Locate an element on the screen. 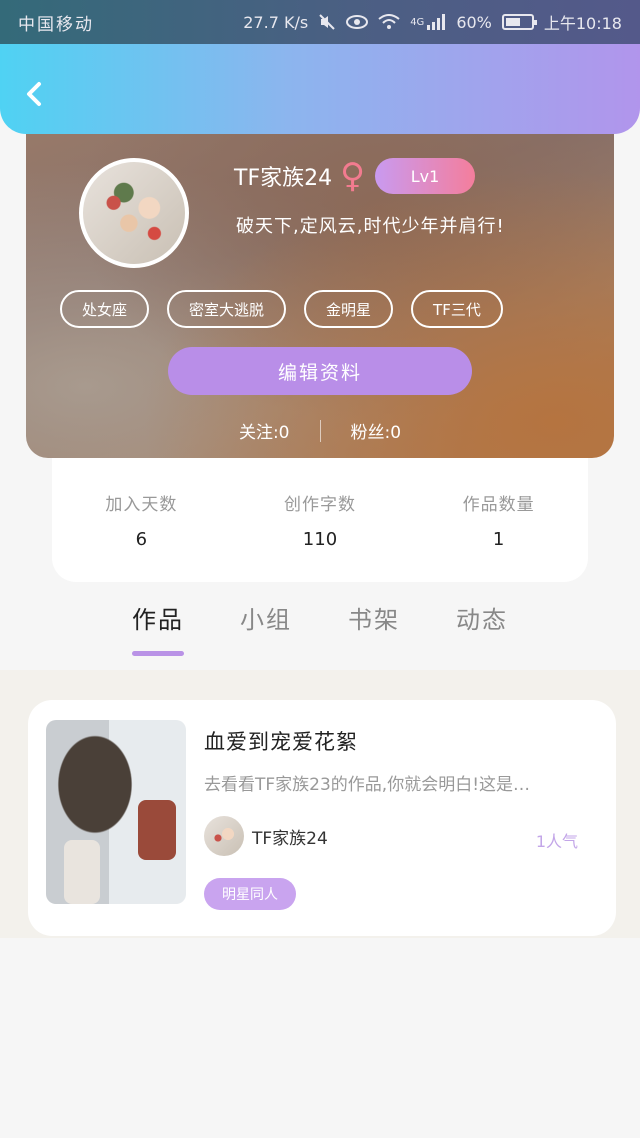 The height and width of the screenshot is (1138, 640). stat-label: 加入天数 is located at coordinates (141, 505).